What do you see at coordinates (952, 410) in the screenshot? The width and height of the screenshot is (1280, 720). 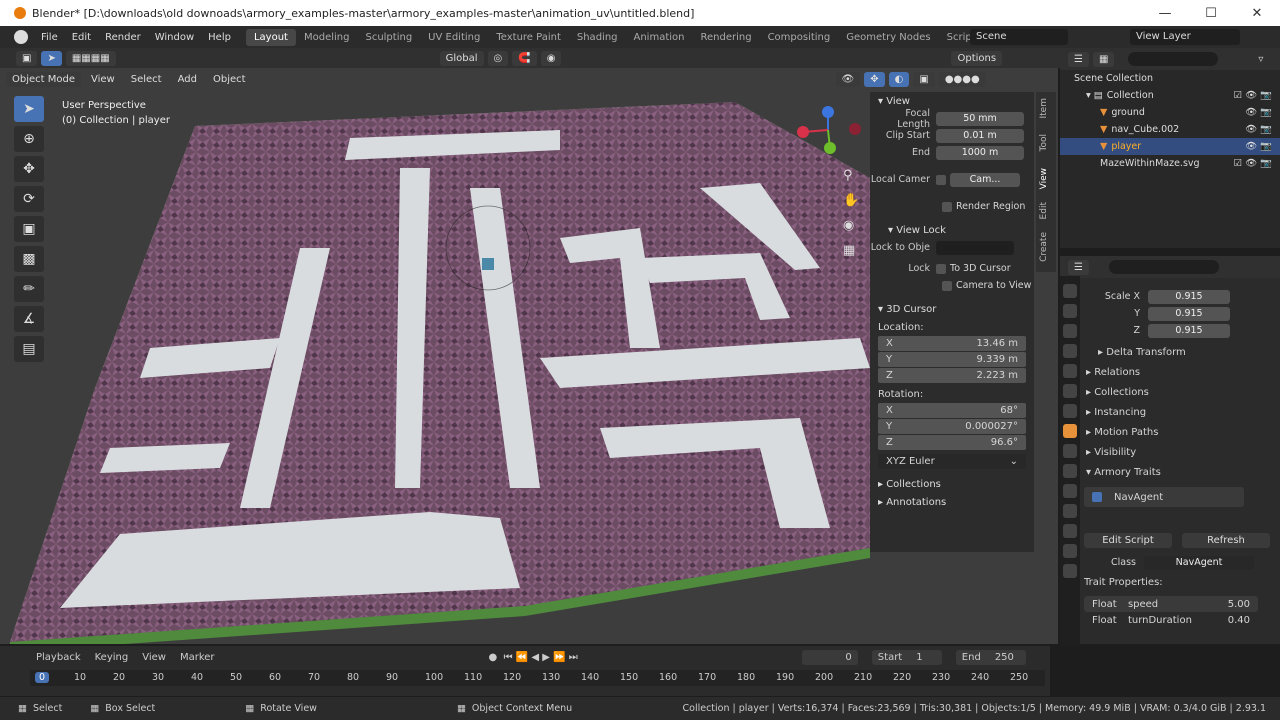 I see `rotation-x-field: X 68°` at bounding box center [952, 410].